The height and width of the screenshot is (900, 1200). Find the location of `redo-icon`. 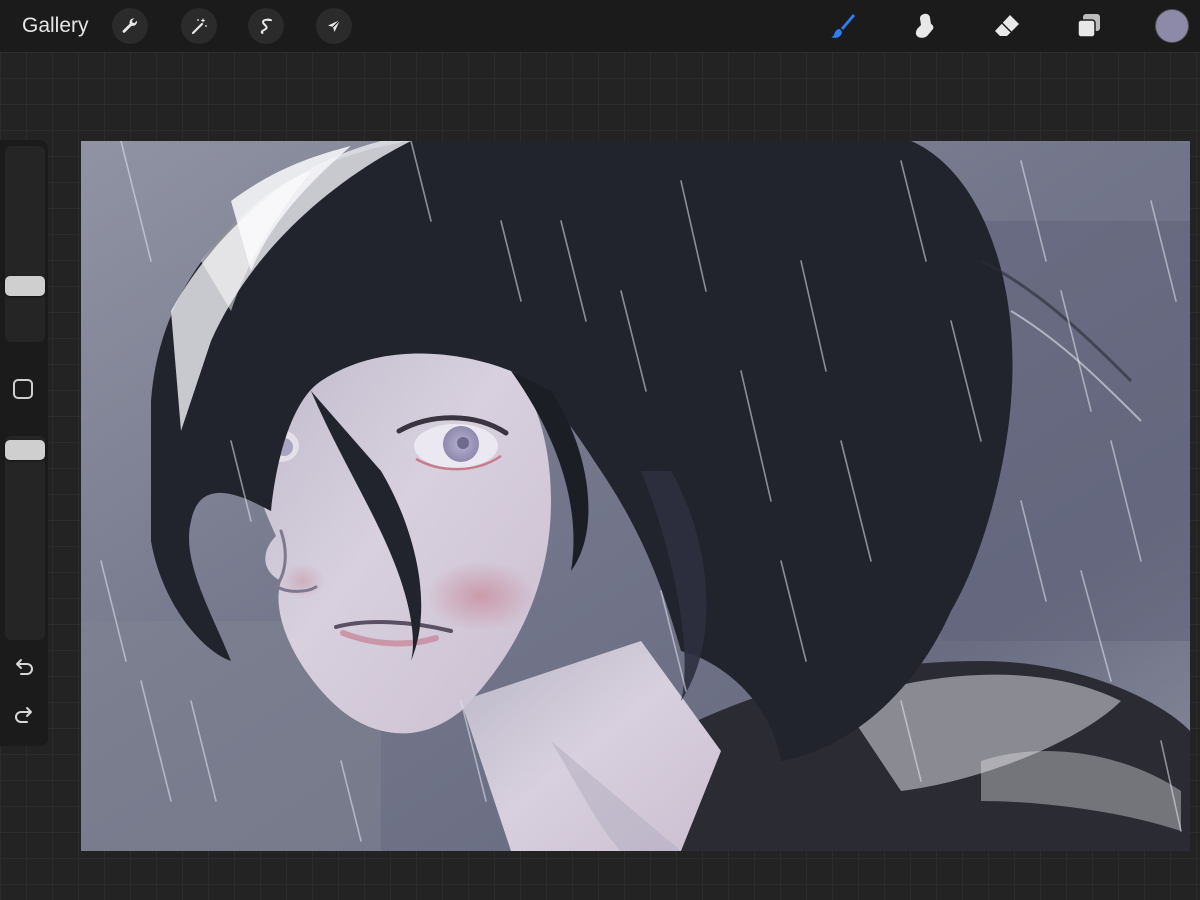

redo-icon is located at coordinates (23, 715).